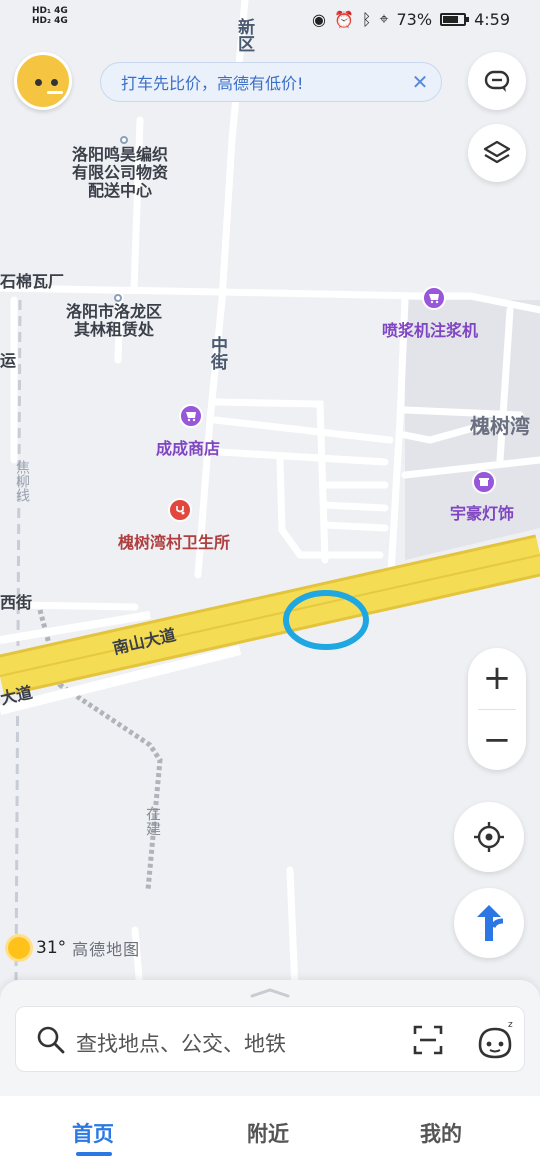 The width and height of the screenshot is (540, 1170). I want to click on chevron-up-icon, so click(270, 993).